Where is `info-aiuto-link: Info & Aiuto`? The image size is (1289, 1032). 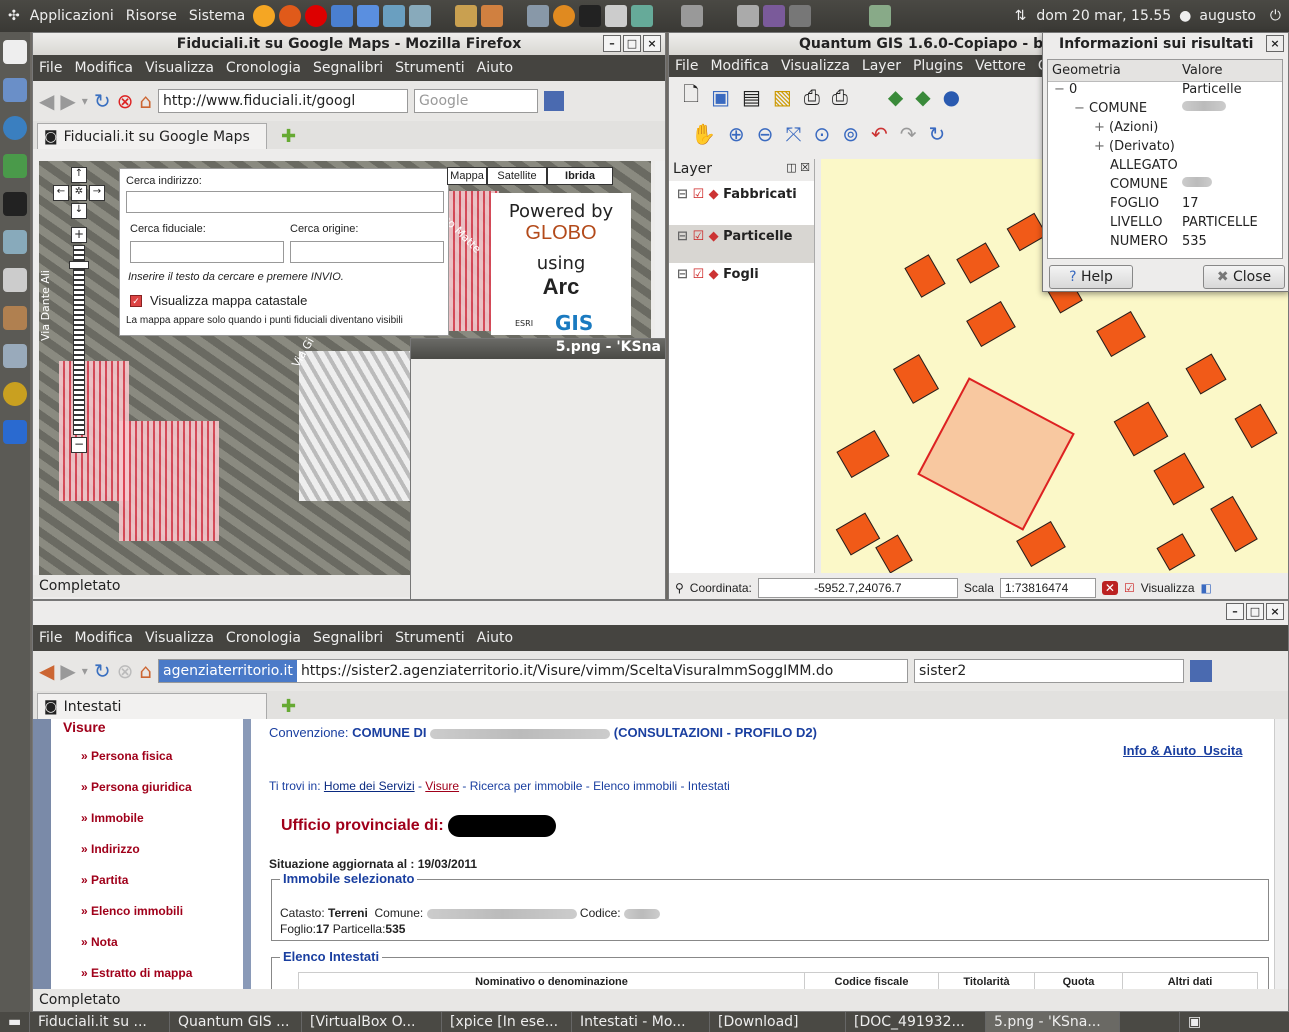 info-aiuto-link: Info & Aiuto is located at coordinates (1159, 750).